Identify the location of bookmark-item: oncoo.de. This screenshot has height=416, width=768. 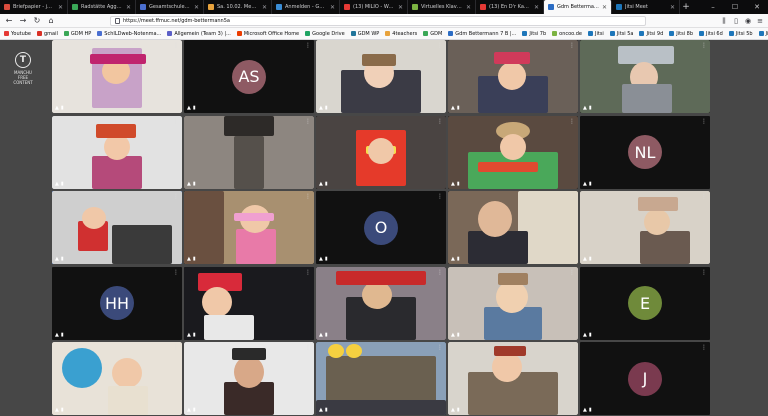
(567, 34).